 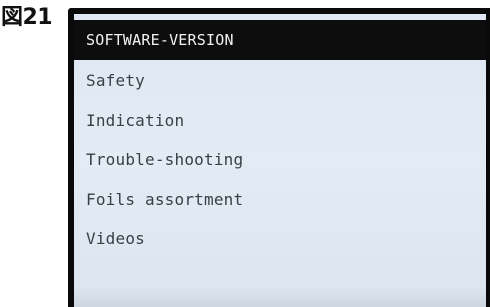 What do you see at coordinates (280, 81) in the screenshot?
I see `menu-item-safety: Safety` at bounding box center [280, 81].